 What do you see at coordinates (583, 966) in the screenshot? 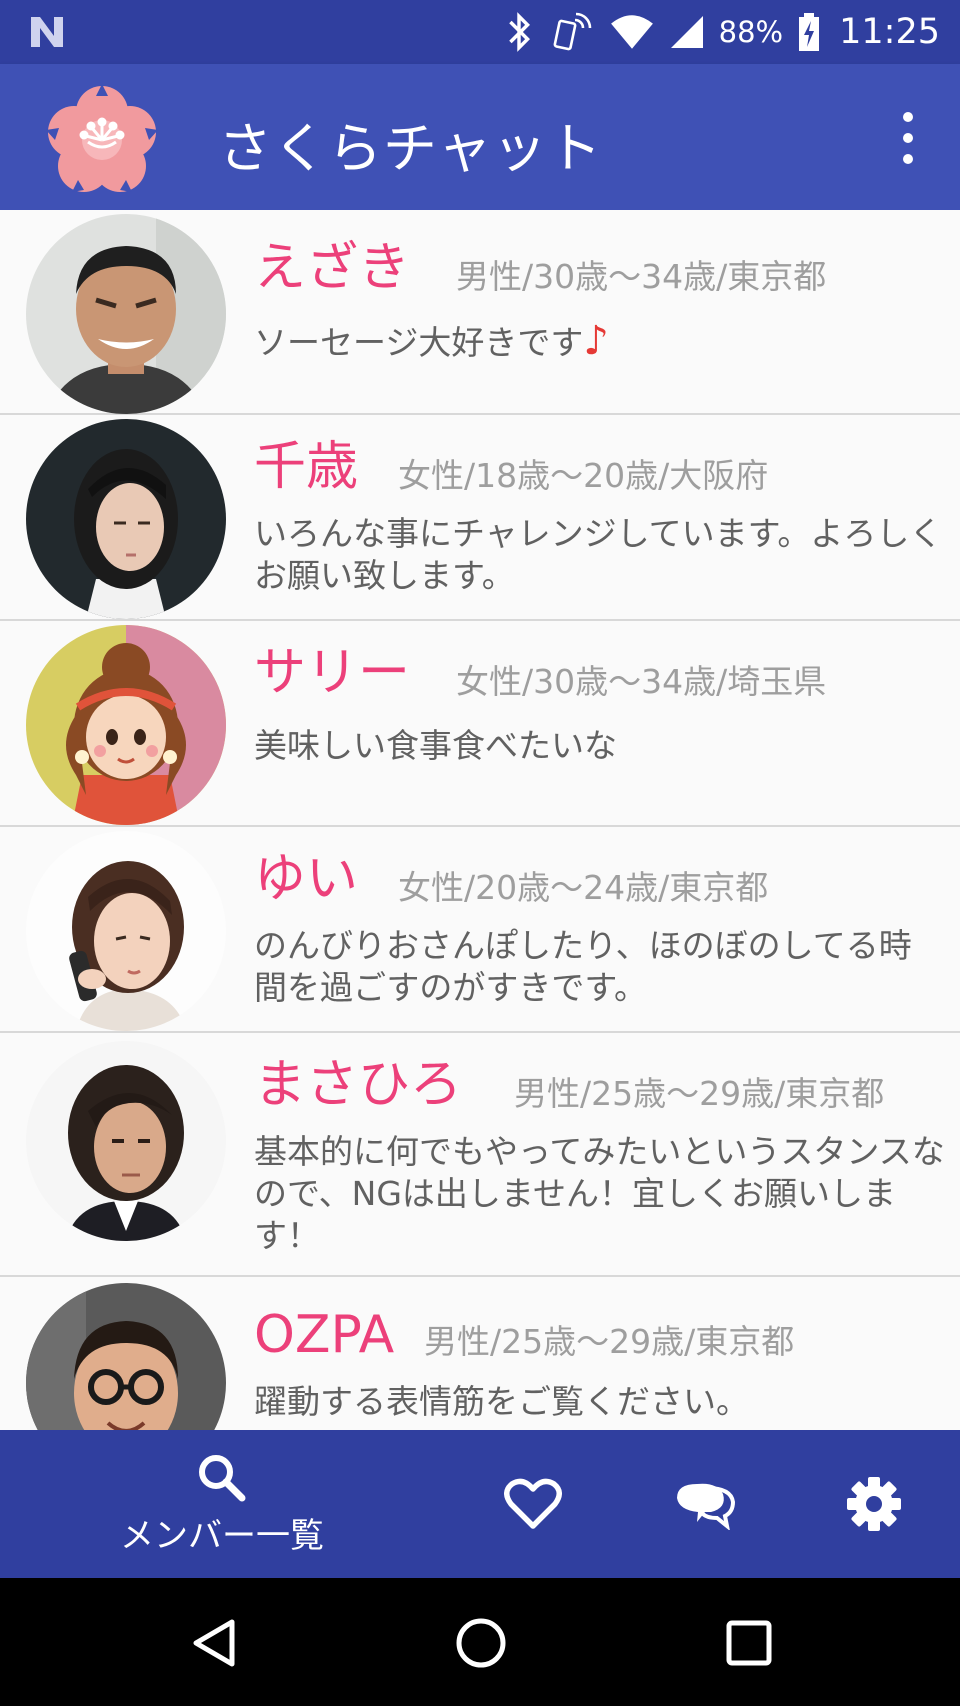
I see `member-bio: のんびりおさんぽしたり、ほのぼのしてる時間を過ごすのがすきです。` at bounding box center [583, 966].